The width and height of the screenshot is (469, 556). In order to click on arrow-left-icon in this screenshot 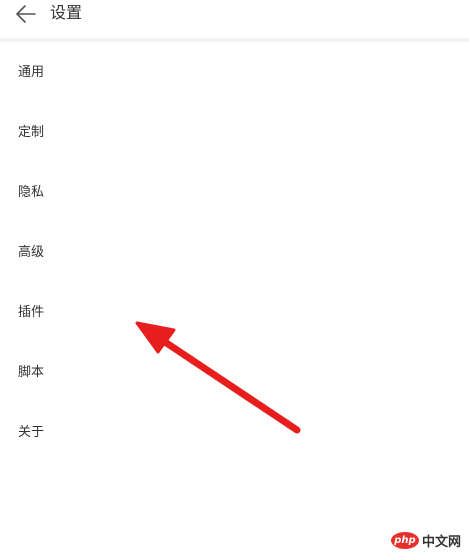, I will do `click(26, 14)`.